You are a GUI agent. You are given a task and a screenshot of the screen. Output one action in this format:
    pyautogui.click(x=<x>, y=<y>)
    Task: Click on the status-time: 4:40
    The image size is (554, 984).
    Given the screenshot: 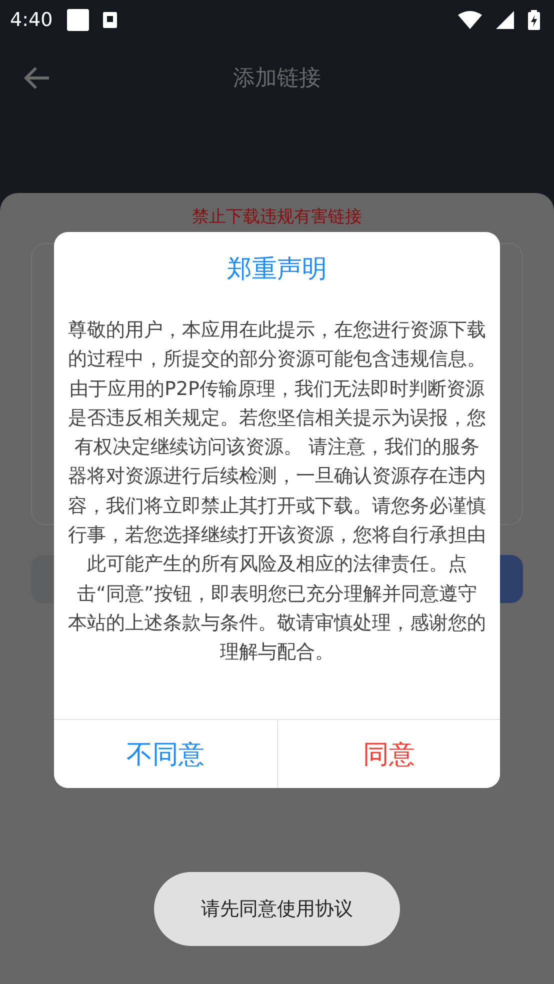 What is the action you would take?
    pyautogui.click(x=31, y=20)
    